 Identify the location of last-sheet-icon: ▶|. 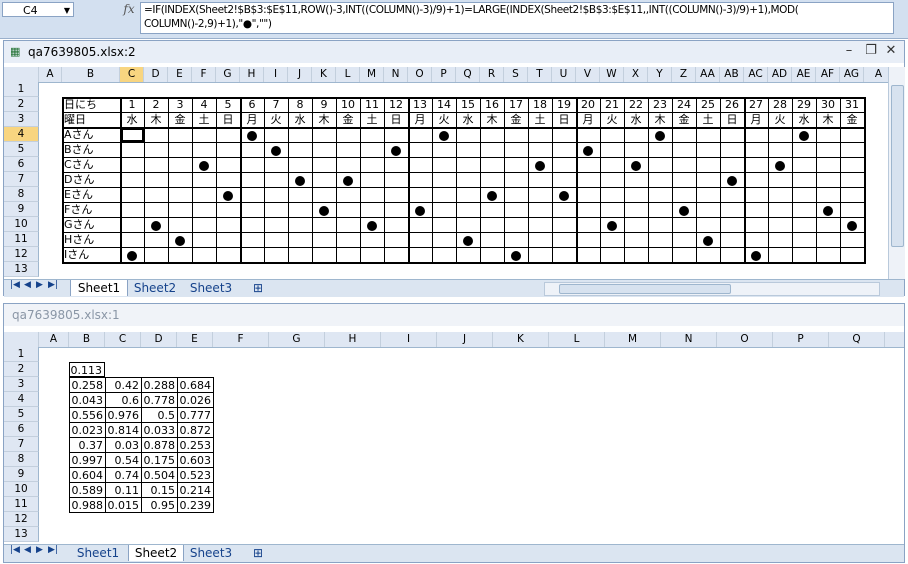
(53, 285).